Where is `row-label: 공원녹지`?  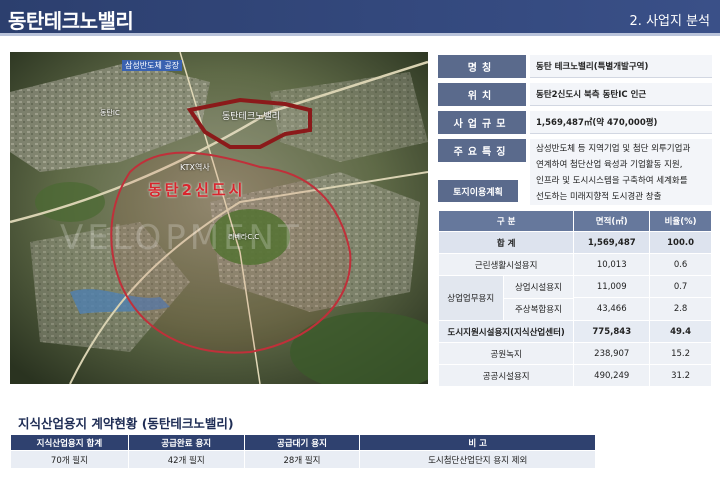
row-label: 공원녹지 is located at coordinates (506, 353).